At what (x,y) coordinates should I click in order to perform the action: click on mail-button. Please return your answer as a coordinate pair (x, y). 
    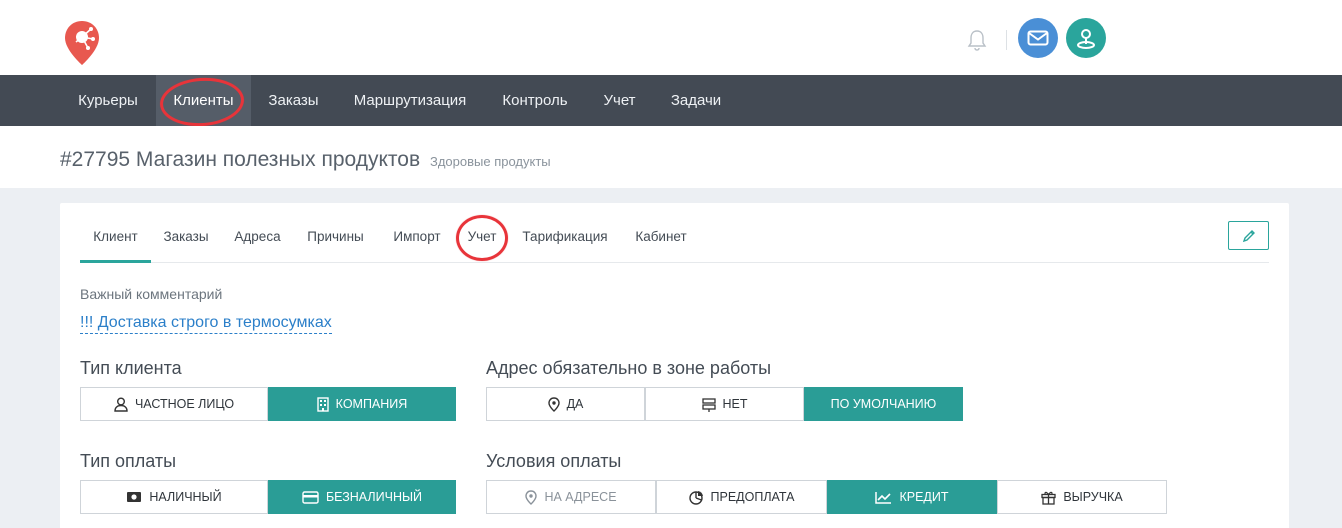
    Looking at the image, I should click on (1038, 38).